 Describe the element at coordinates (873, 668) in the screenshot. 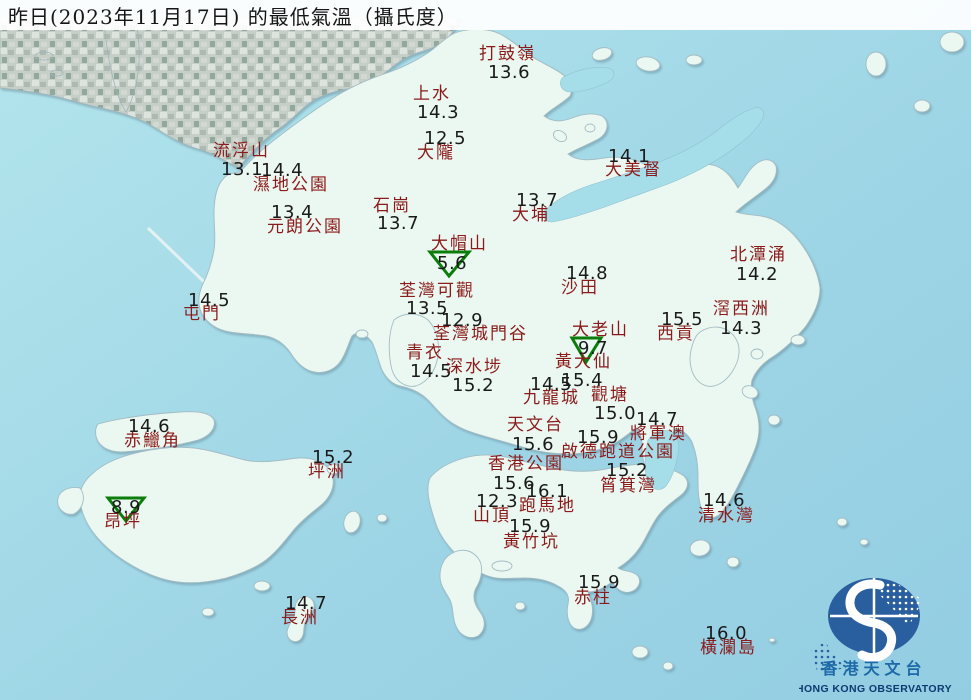

I see `hko-logo-name-zh: 香港天文台` at that location.